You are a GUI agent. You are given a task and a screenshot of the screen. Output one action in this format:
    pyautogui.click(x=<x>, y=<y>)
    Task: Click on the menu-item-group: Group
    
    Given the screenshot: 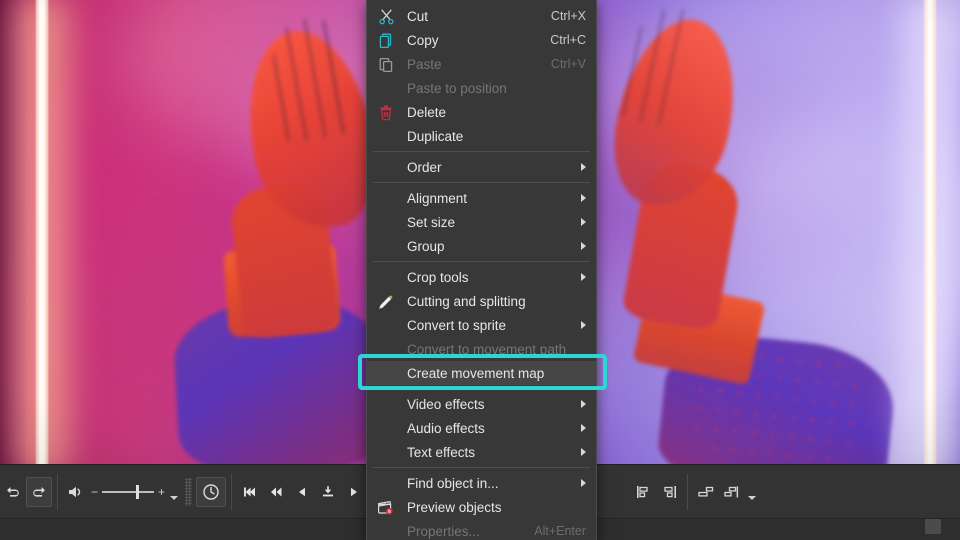 What is the action you would take?
    pyautogui.click(x=481, y=246)
    